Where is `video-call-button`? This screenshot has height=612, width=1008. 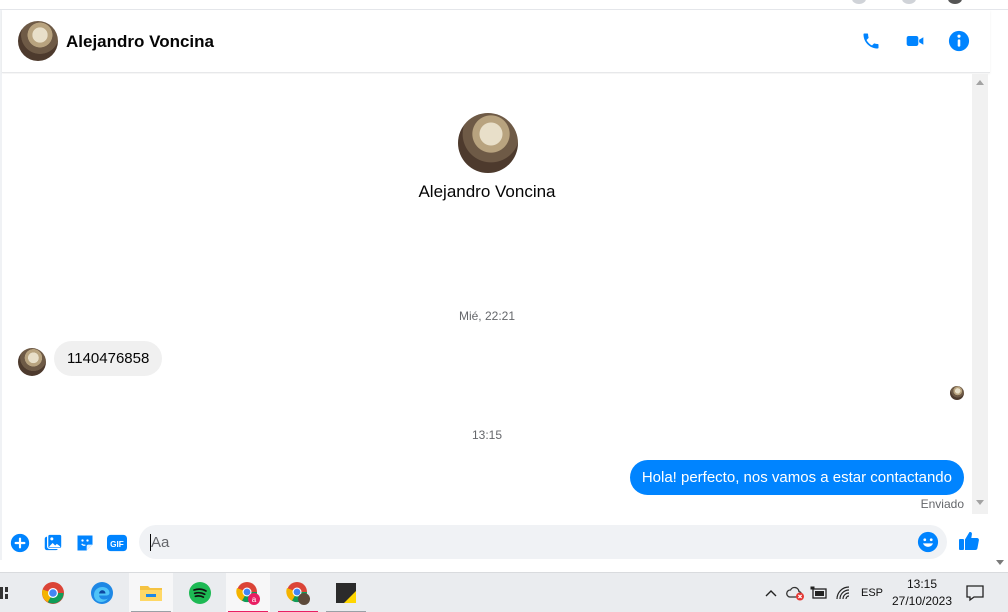
video-call-button is located at coordinates (915, 41).